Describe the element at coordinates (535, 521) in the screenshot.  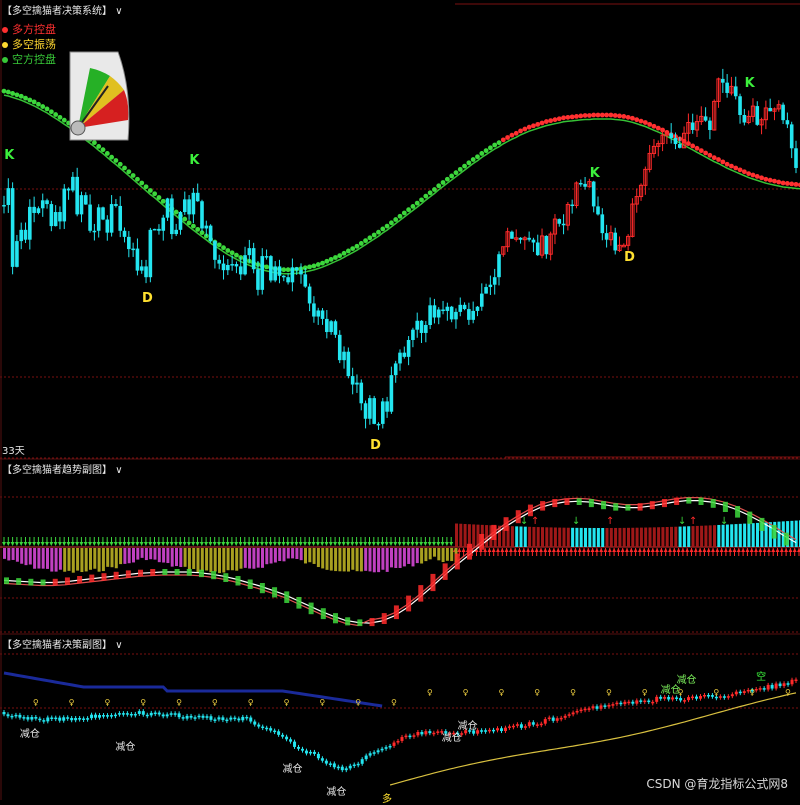
I see `signal-arrow: ↑` at that location.